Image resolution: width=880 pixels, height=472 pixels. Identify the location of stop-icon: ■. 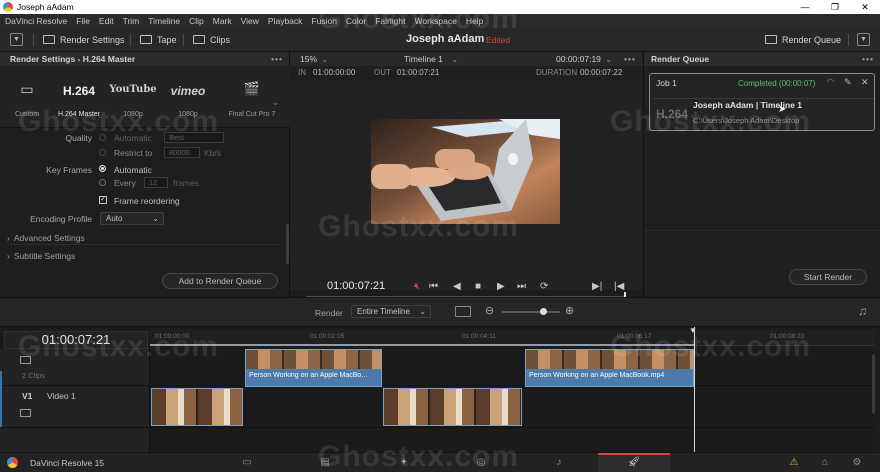
(478, 286).